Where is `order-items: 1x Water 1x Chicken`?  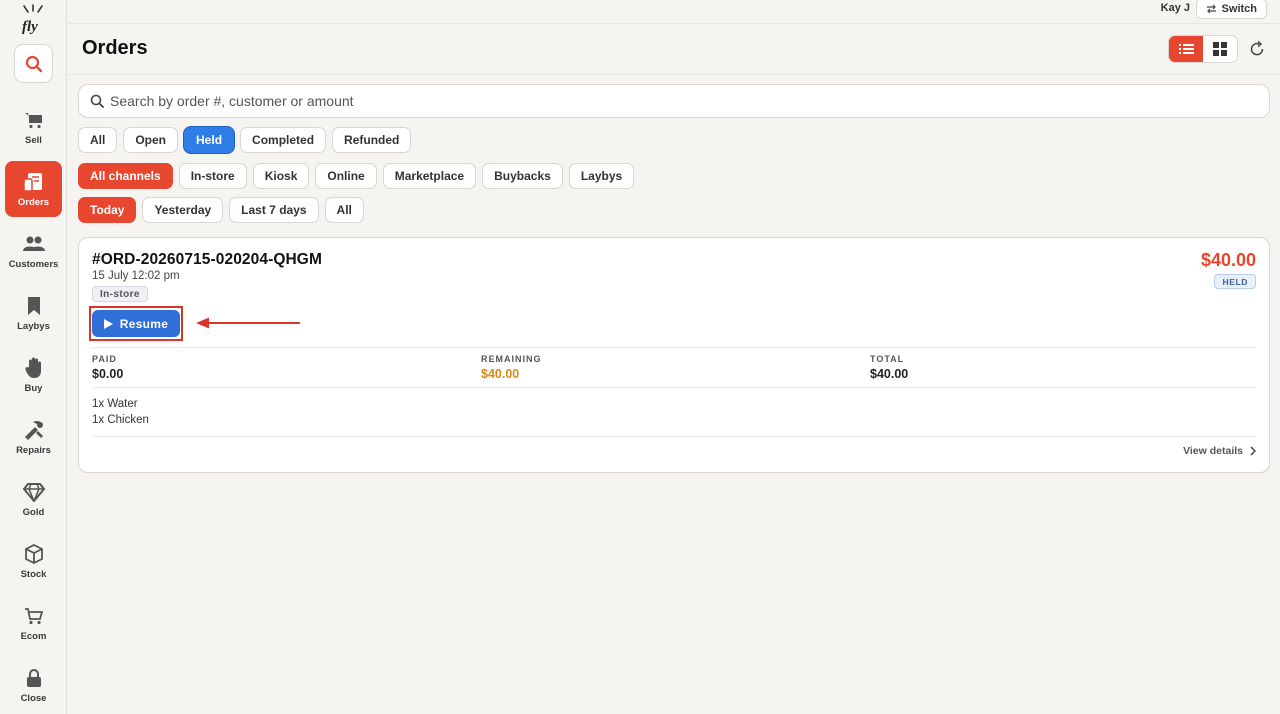 order-items: 1x Water 1x Chicken is located at coordinates (120, 412).